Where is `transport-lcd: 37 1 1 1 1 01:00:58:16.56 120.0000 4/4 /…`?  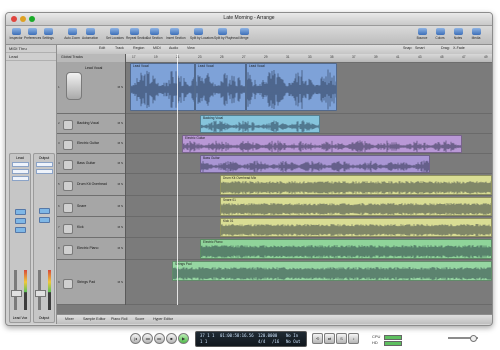 transport-lcd: 37 1 1 1 1 01:00:58:16.56 120.0000 4/4 /… is located at coordinates (251, 339).